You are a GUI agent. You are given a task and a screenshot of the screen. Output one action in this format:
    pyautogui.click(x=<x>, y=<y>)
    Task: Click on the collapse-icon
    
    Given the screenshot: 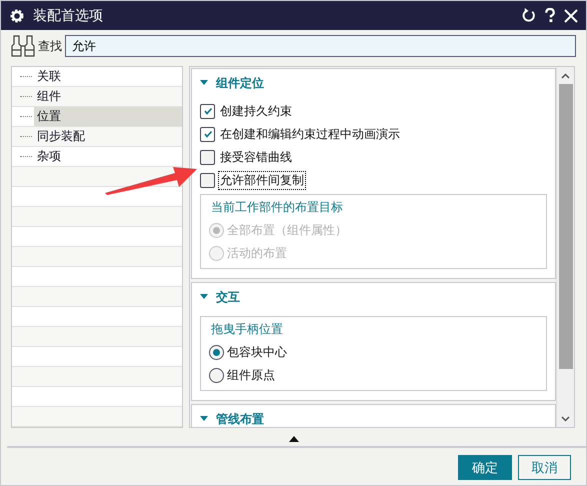 What is the action you would take?
    pyautogui.click(x=293, y=439)
    